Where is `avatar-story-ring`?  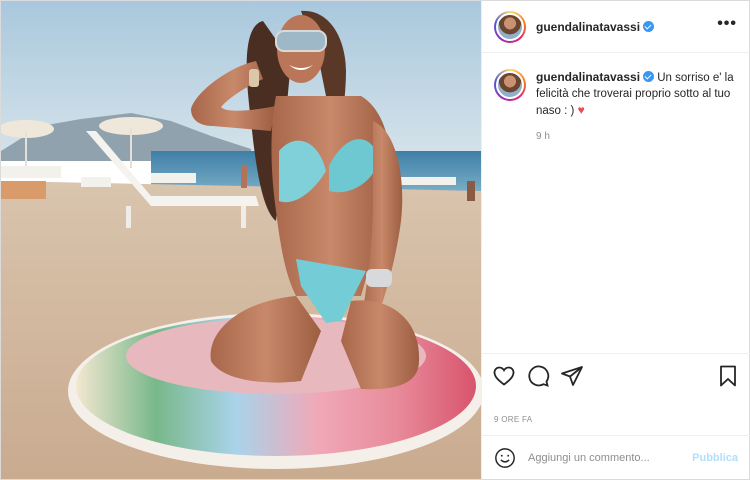 avatar-story-ring is located at coordinates (510, 26).